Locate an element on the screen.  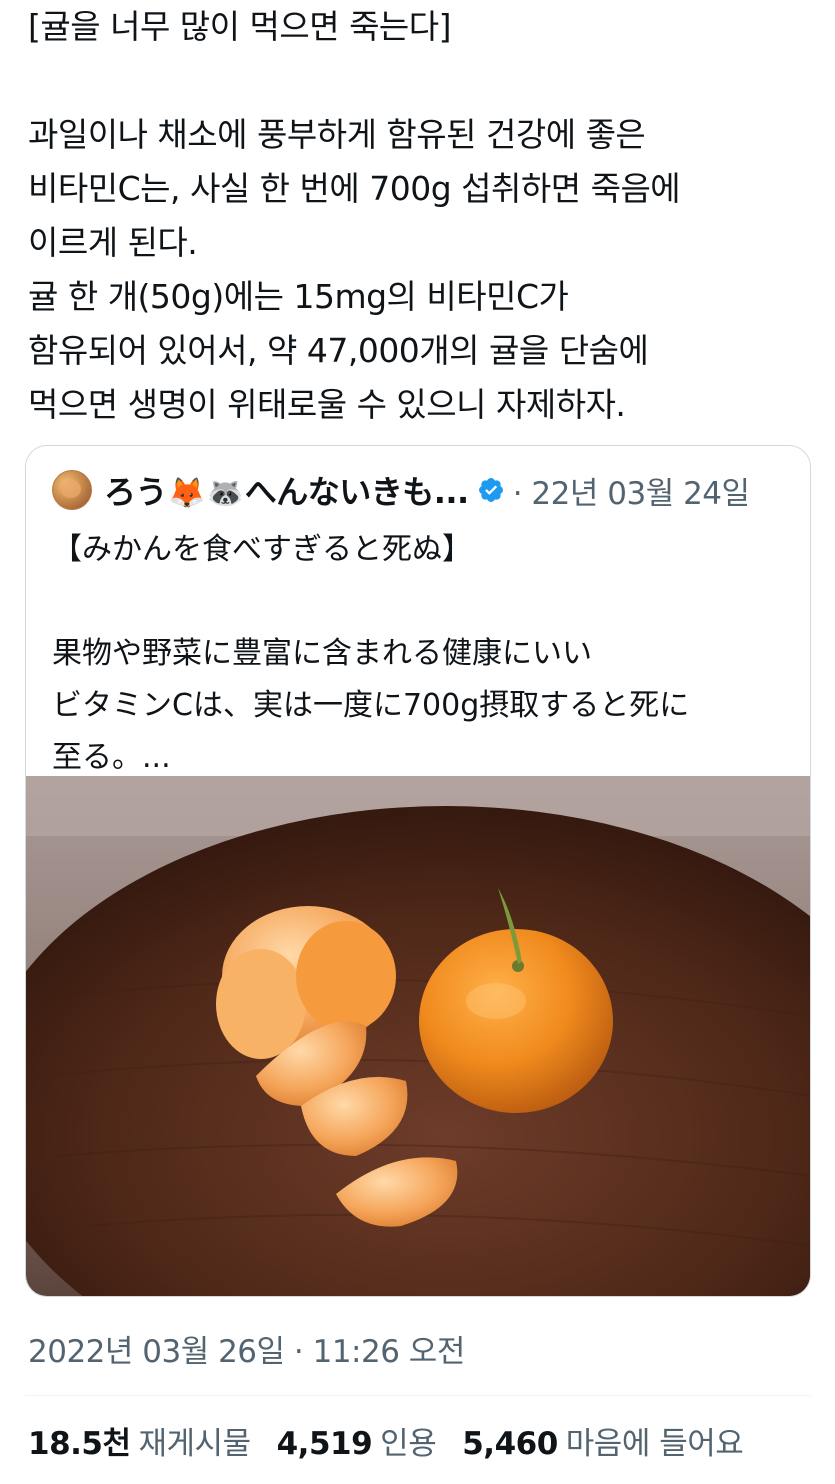
quotes-count: 4,519 is located at coordinates (325, 1444).